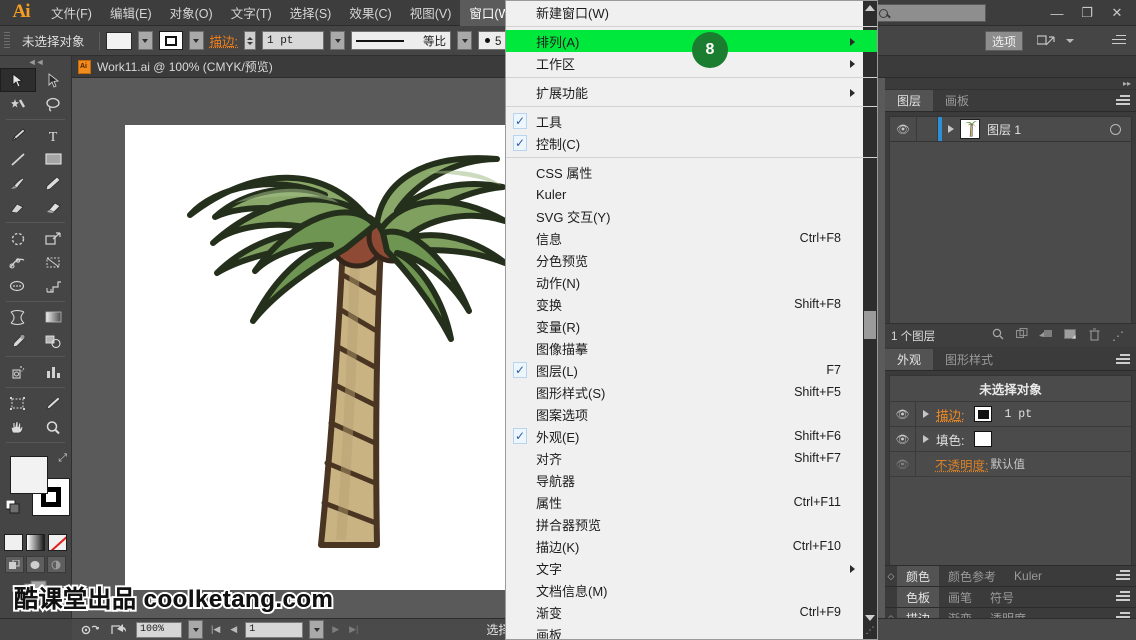 This screenshot has height=640, width=1136. Describe the element at coordinates (957, 100) in the screenshot. I see `tab-artboards: 画板` at that location.